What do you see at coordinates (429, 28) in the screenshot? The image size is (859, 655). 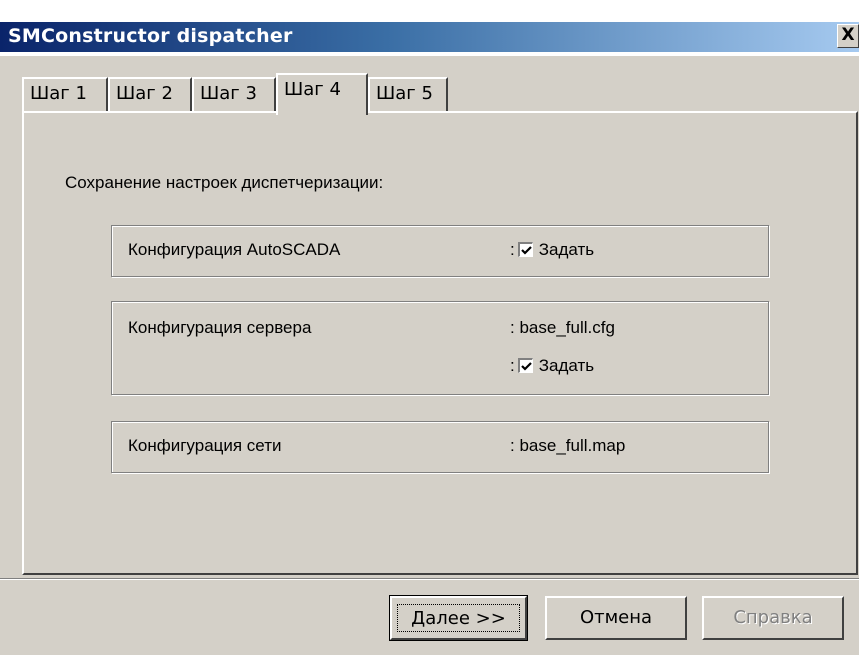 I see `title-bar: SMConstructor dispatcher X` at bounding box center [429, 28].